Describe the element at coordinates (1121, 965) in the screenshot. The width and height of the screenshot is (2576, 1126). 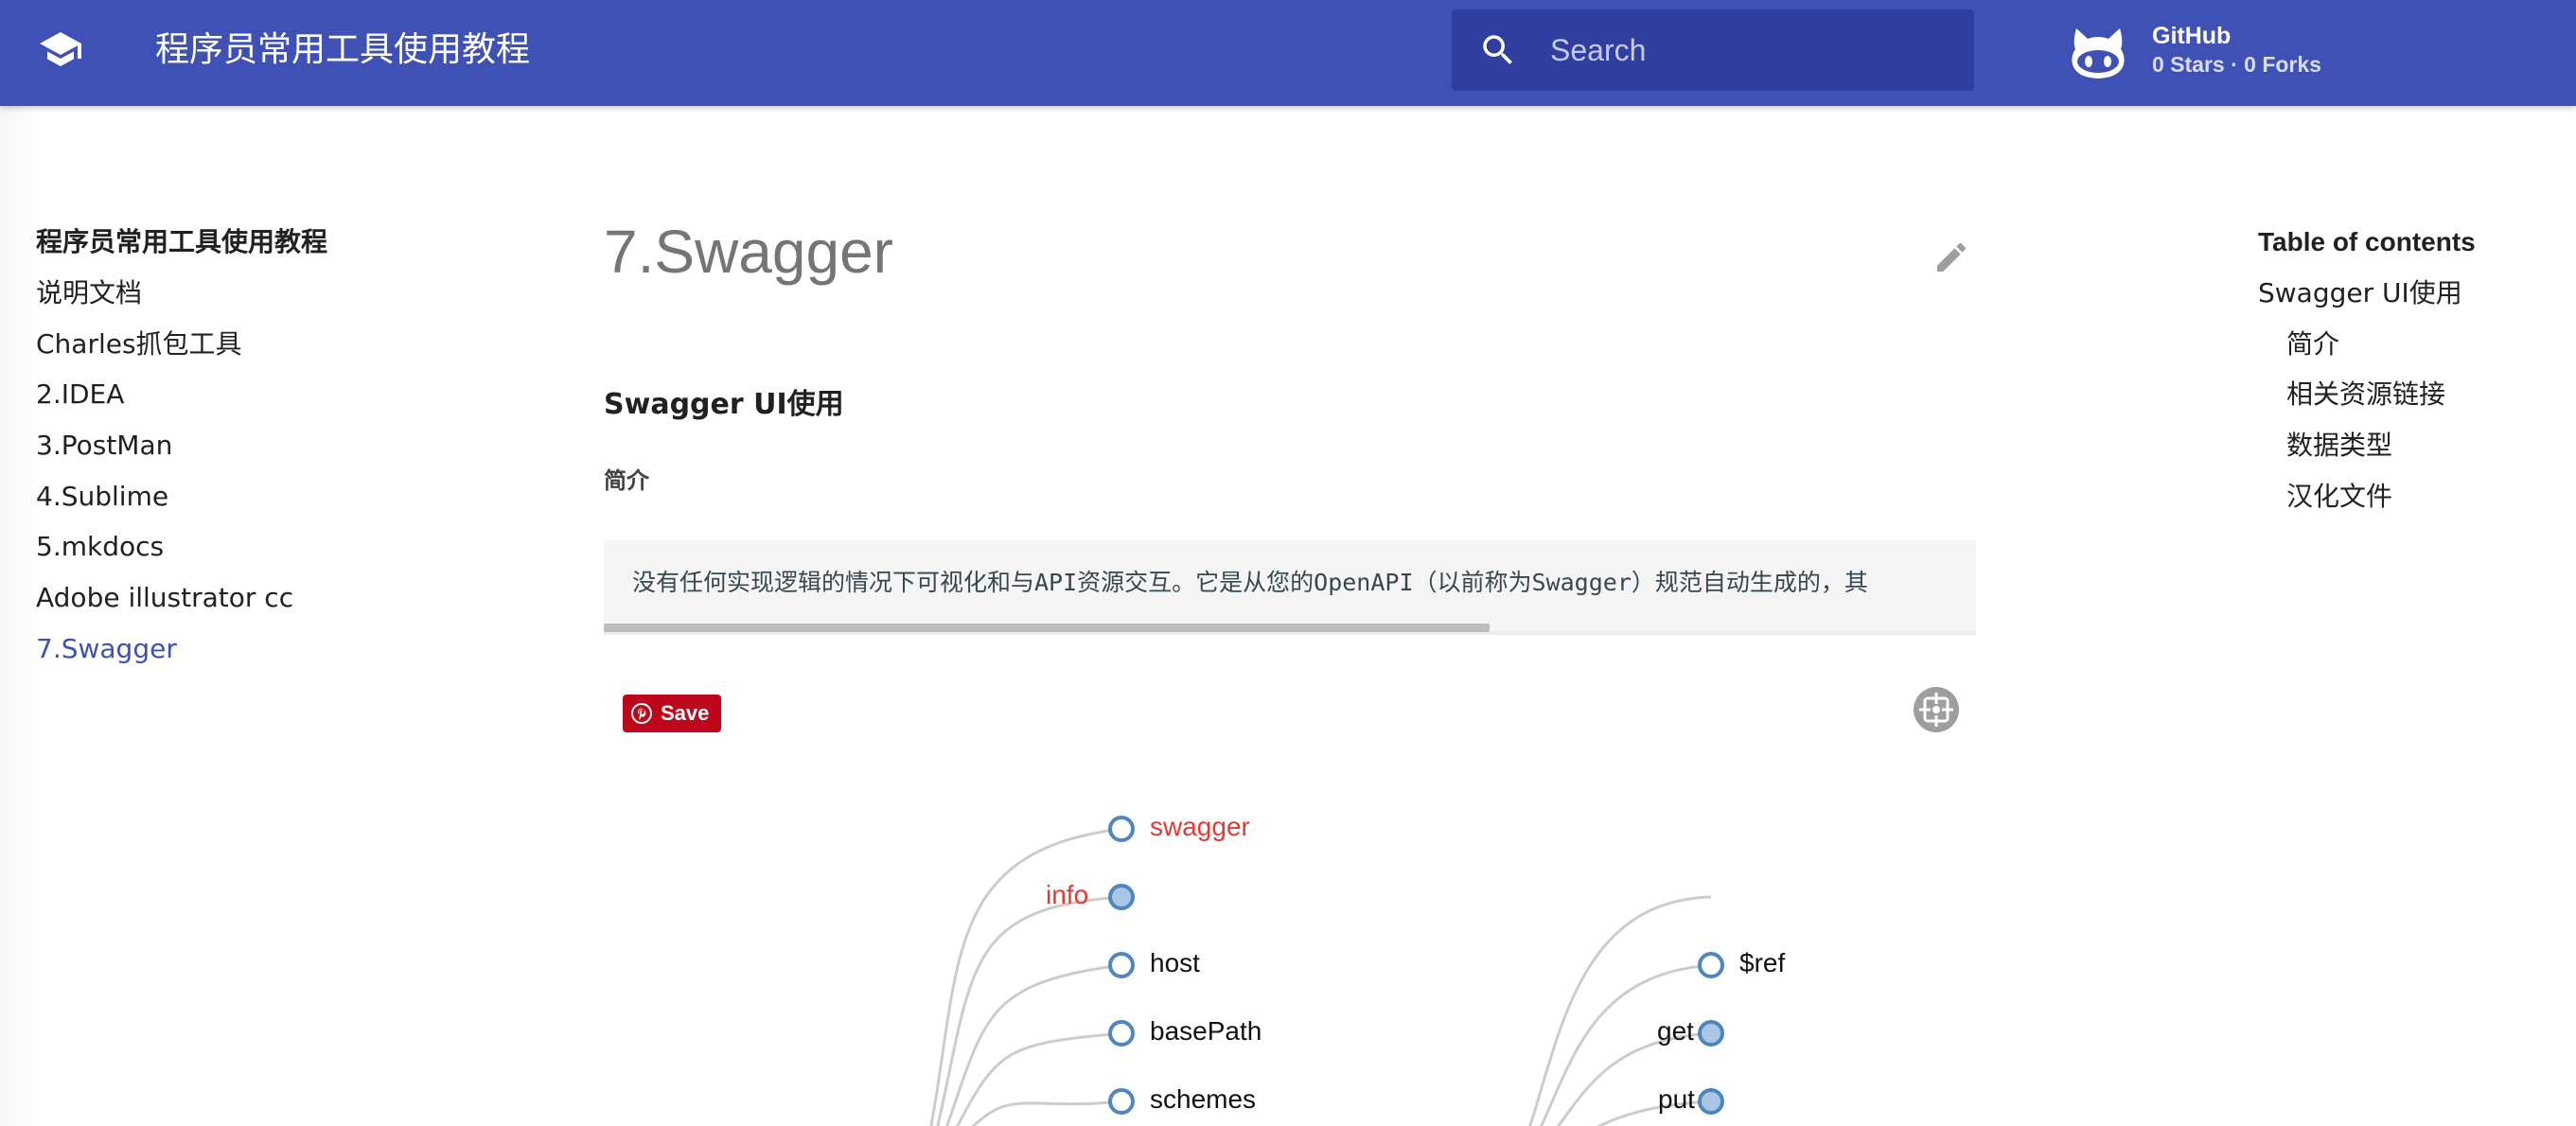
I see `node-host` at that location.